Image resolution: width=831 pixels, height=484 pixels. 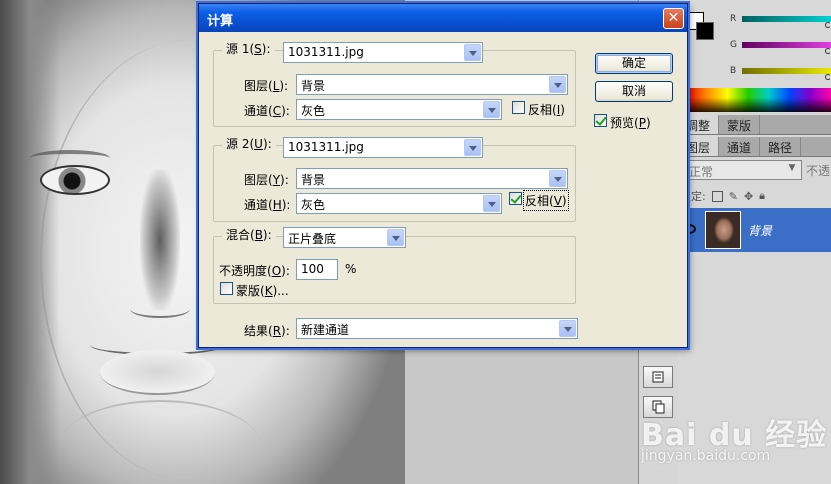 I want to click on preview-checkbox, so click(x=600, y=120).